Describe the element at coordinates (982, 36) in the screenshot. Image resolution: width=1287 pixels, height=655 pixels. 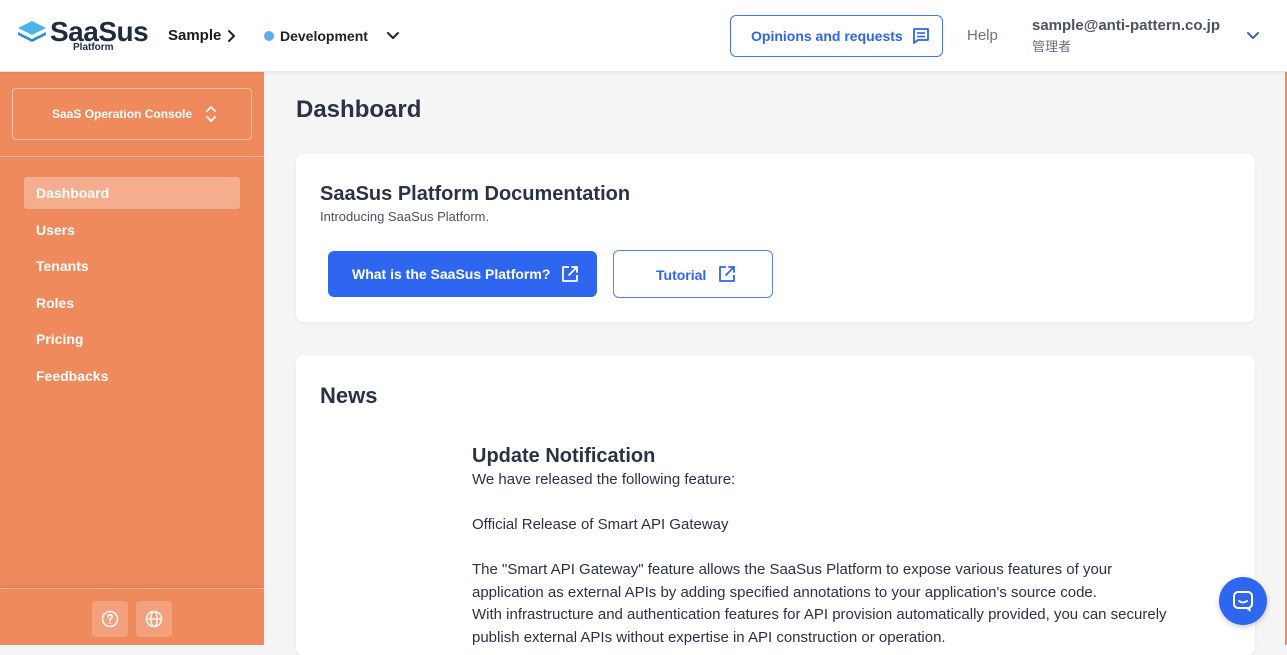
I see `help-link: Help` at that location.